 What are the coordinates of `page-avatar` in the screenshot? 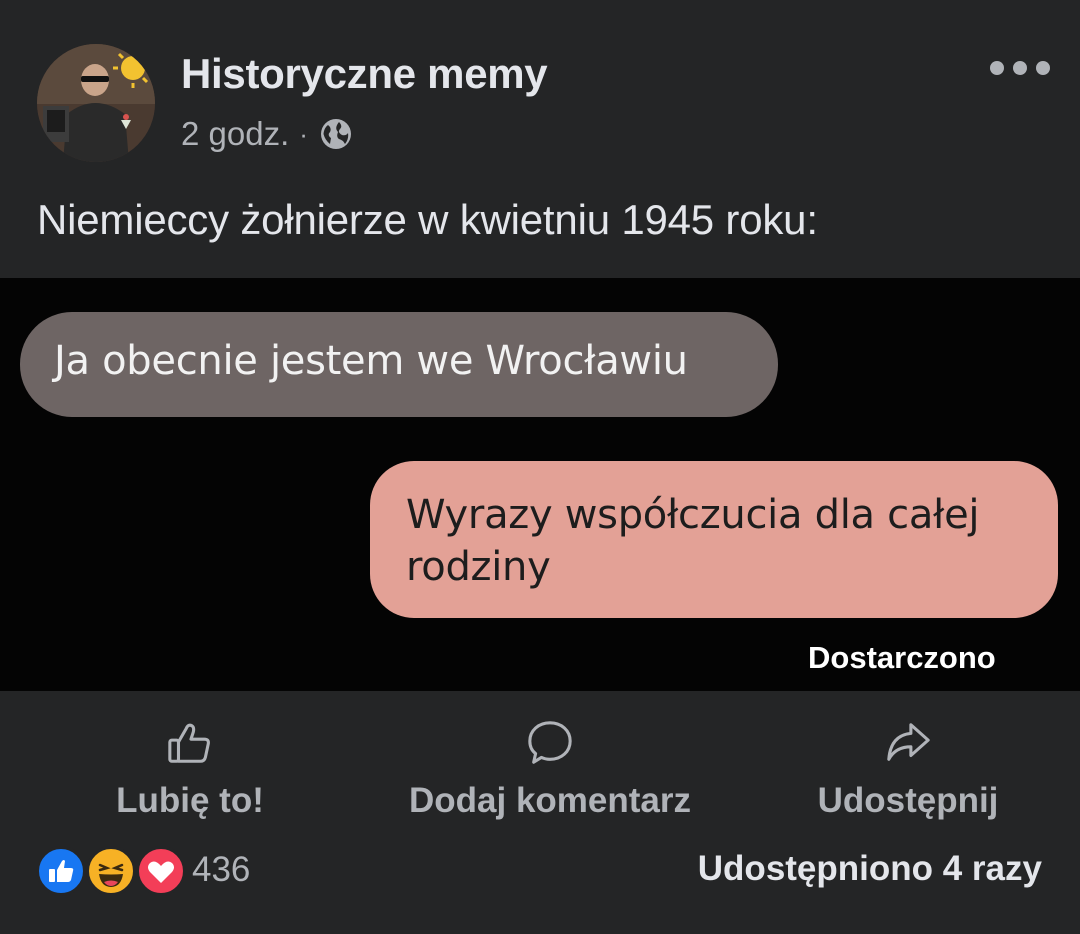 It's located at (96, 103).